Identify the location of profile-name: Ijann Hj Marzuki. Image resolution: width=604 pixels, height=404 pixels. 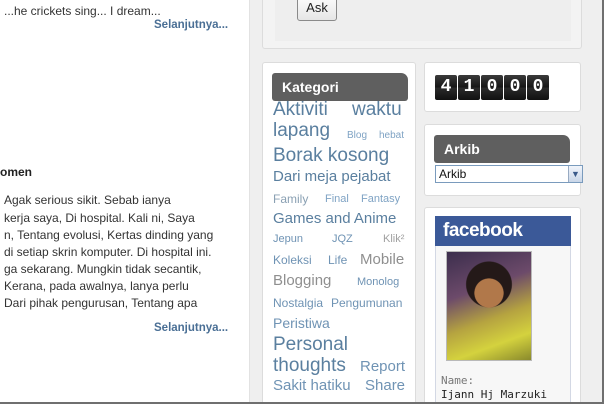
(494, 394).